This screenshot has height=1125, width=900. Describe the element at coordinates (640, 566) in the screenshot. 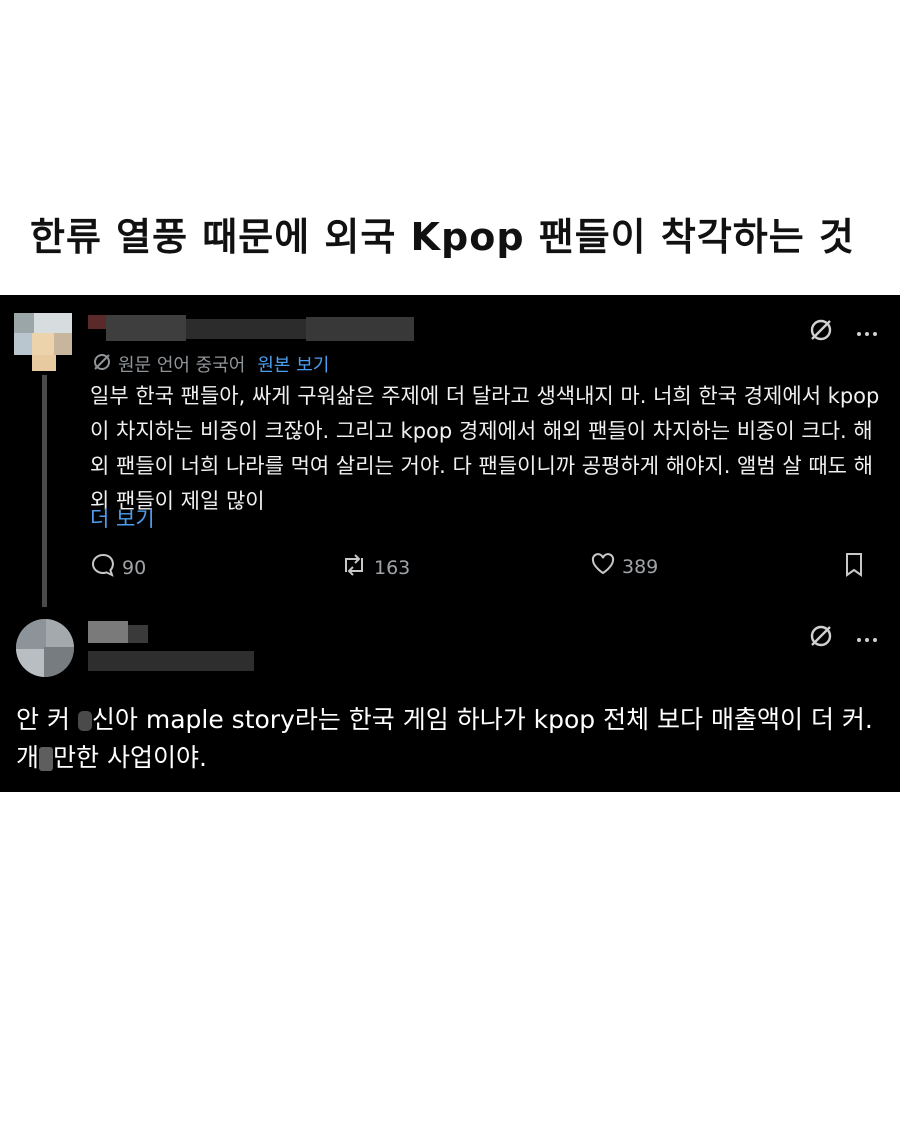

I see `like-count: 389` at that location.